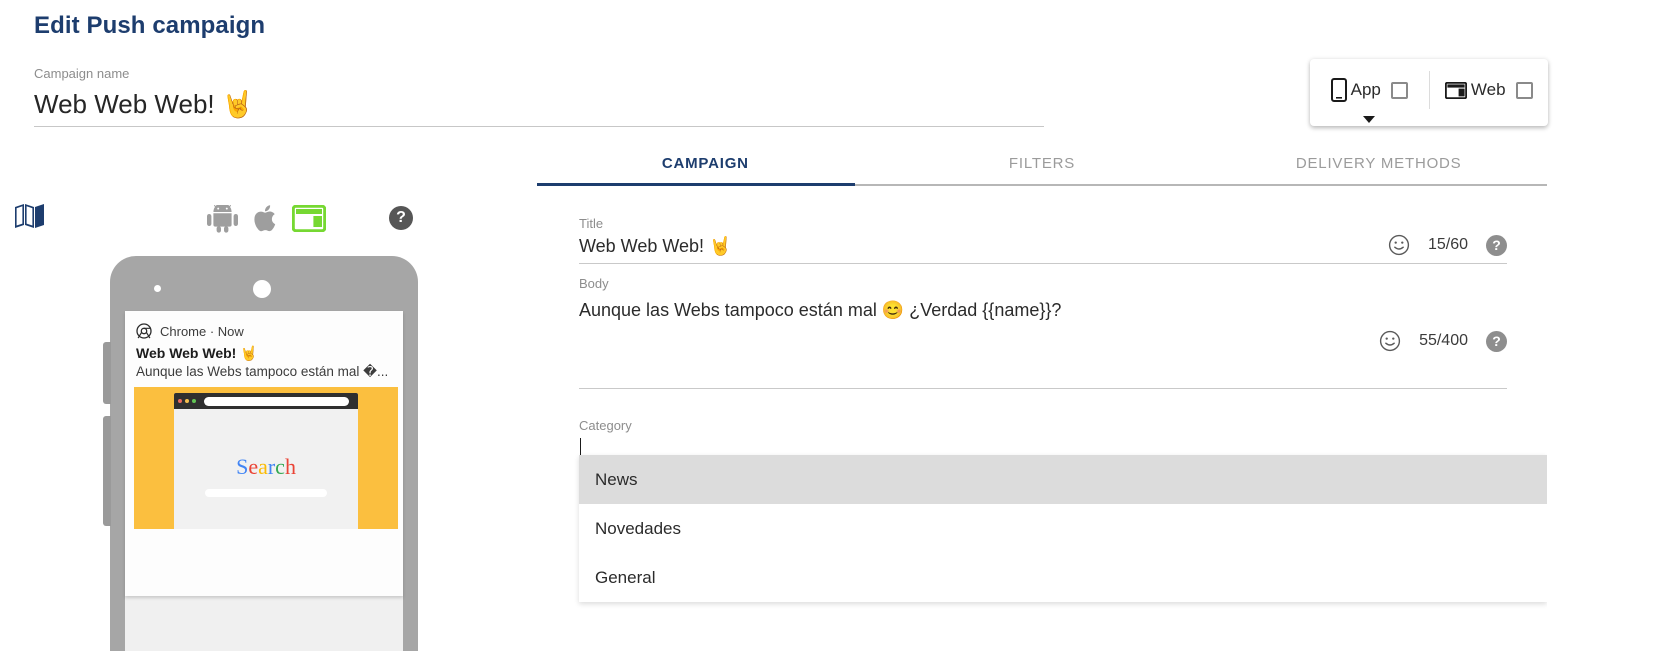 The height and width of the screenshot is (651, 1673). Describe the element at coordinates (271, 466) in the screenshot. I see `search-letter: r` at that location.